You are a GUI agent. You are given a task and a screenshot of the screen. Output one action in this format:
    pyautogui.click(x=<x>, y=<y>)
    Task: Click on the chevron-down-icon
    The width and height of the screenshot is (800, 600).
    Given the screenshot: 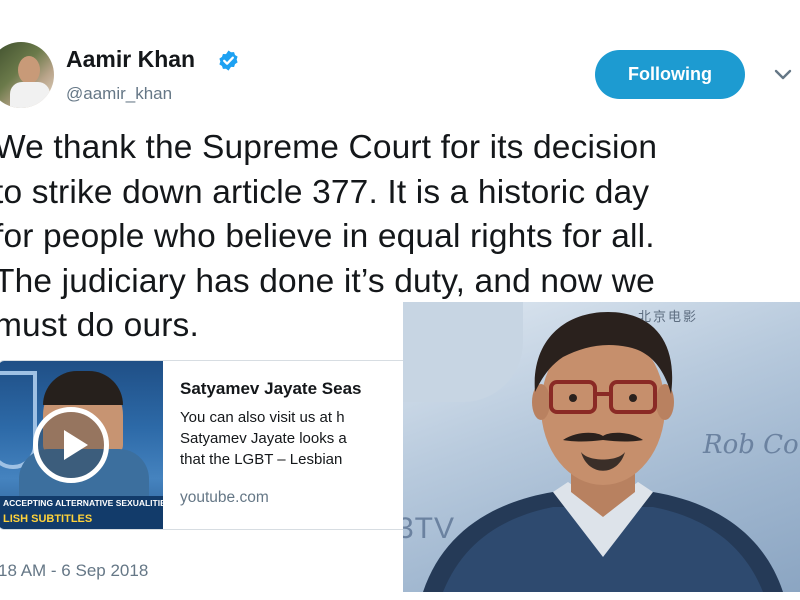 What is the action you would take?
    pyautogui.click(x=783, y=75)
    